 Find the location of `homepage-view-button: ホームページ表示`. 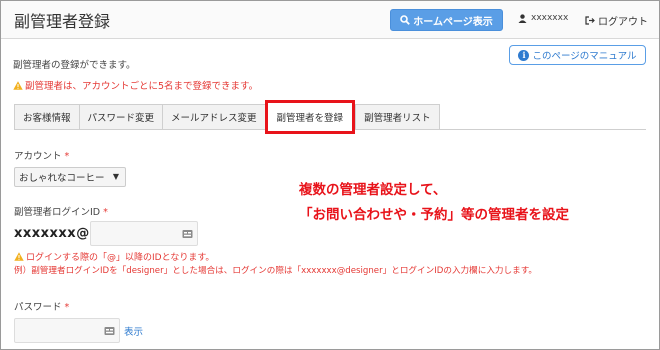

homepage-view-button: ホームページ表示 is located at coordinates (446, 20).